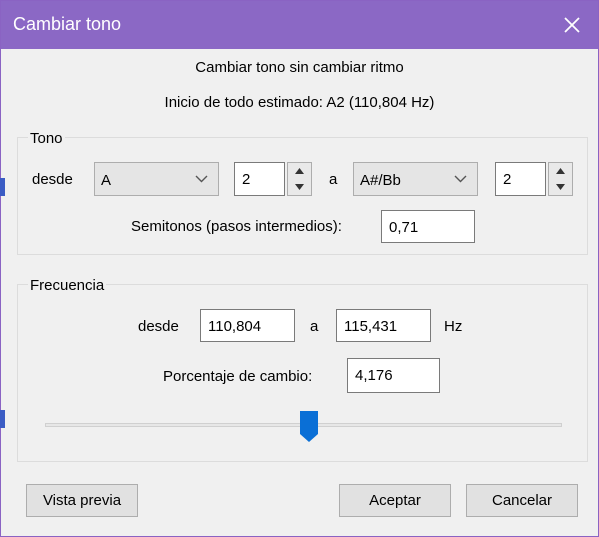 The width and height of the screenshot is (599, 537). I want to click on percent-change-value: 4,176, so click(374, 375).